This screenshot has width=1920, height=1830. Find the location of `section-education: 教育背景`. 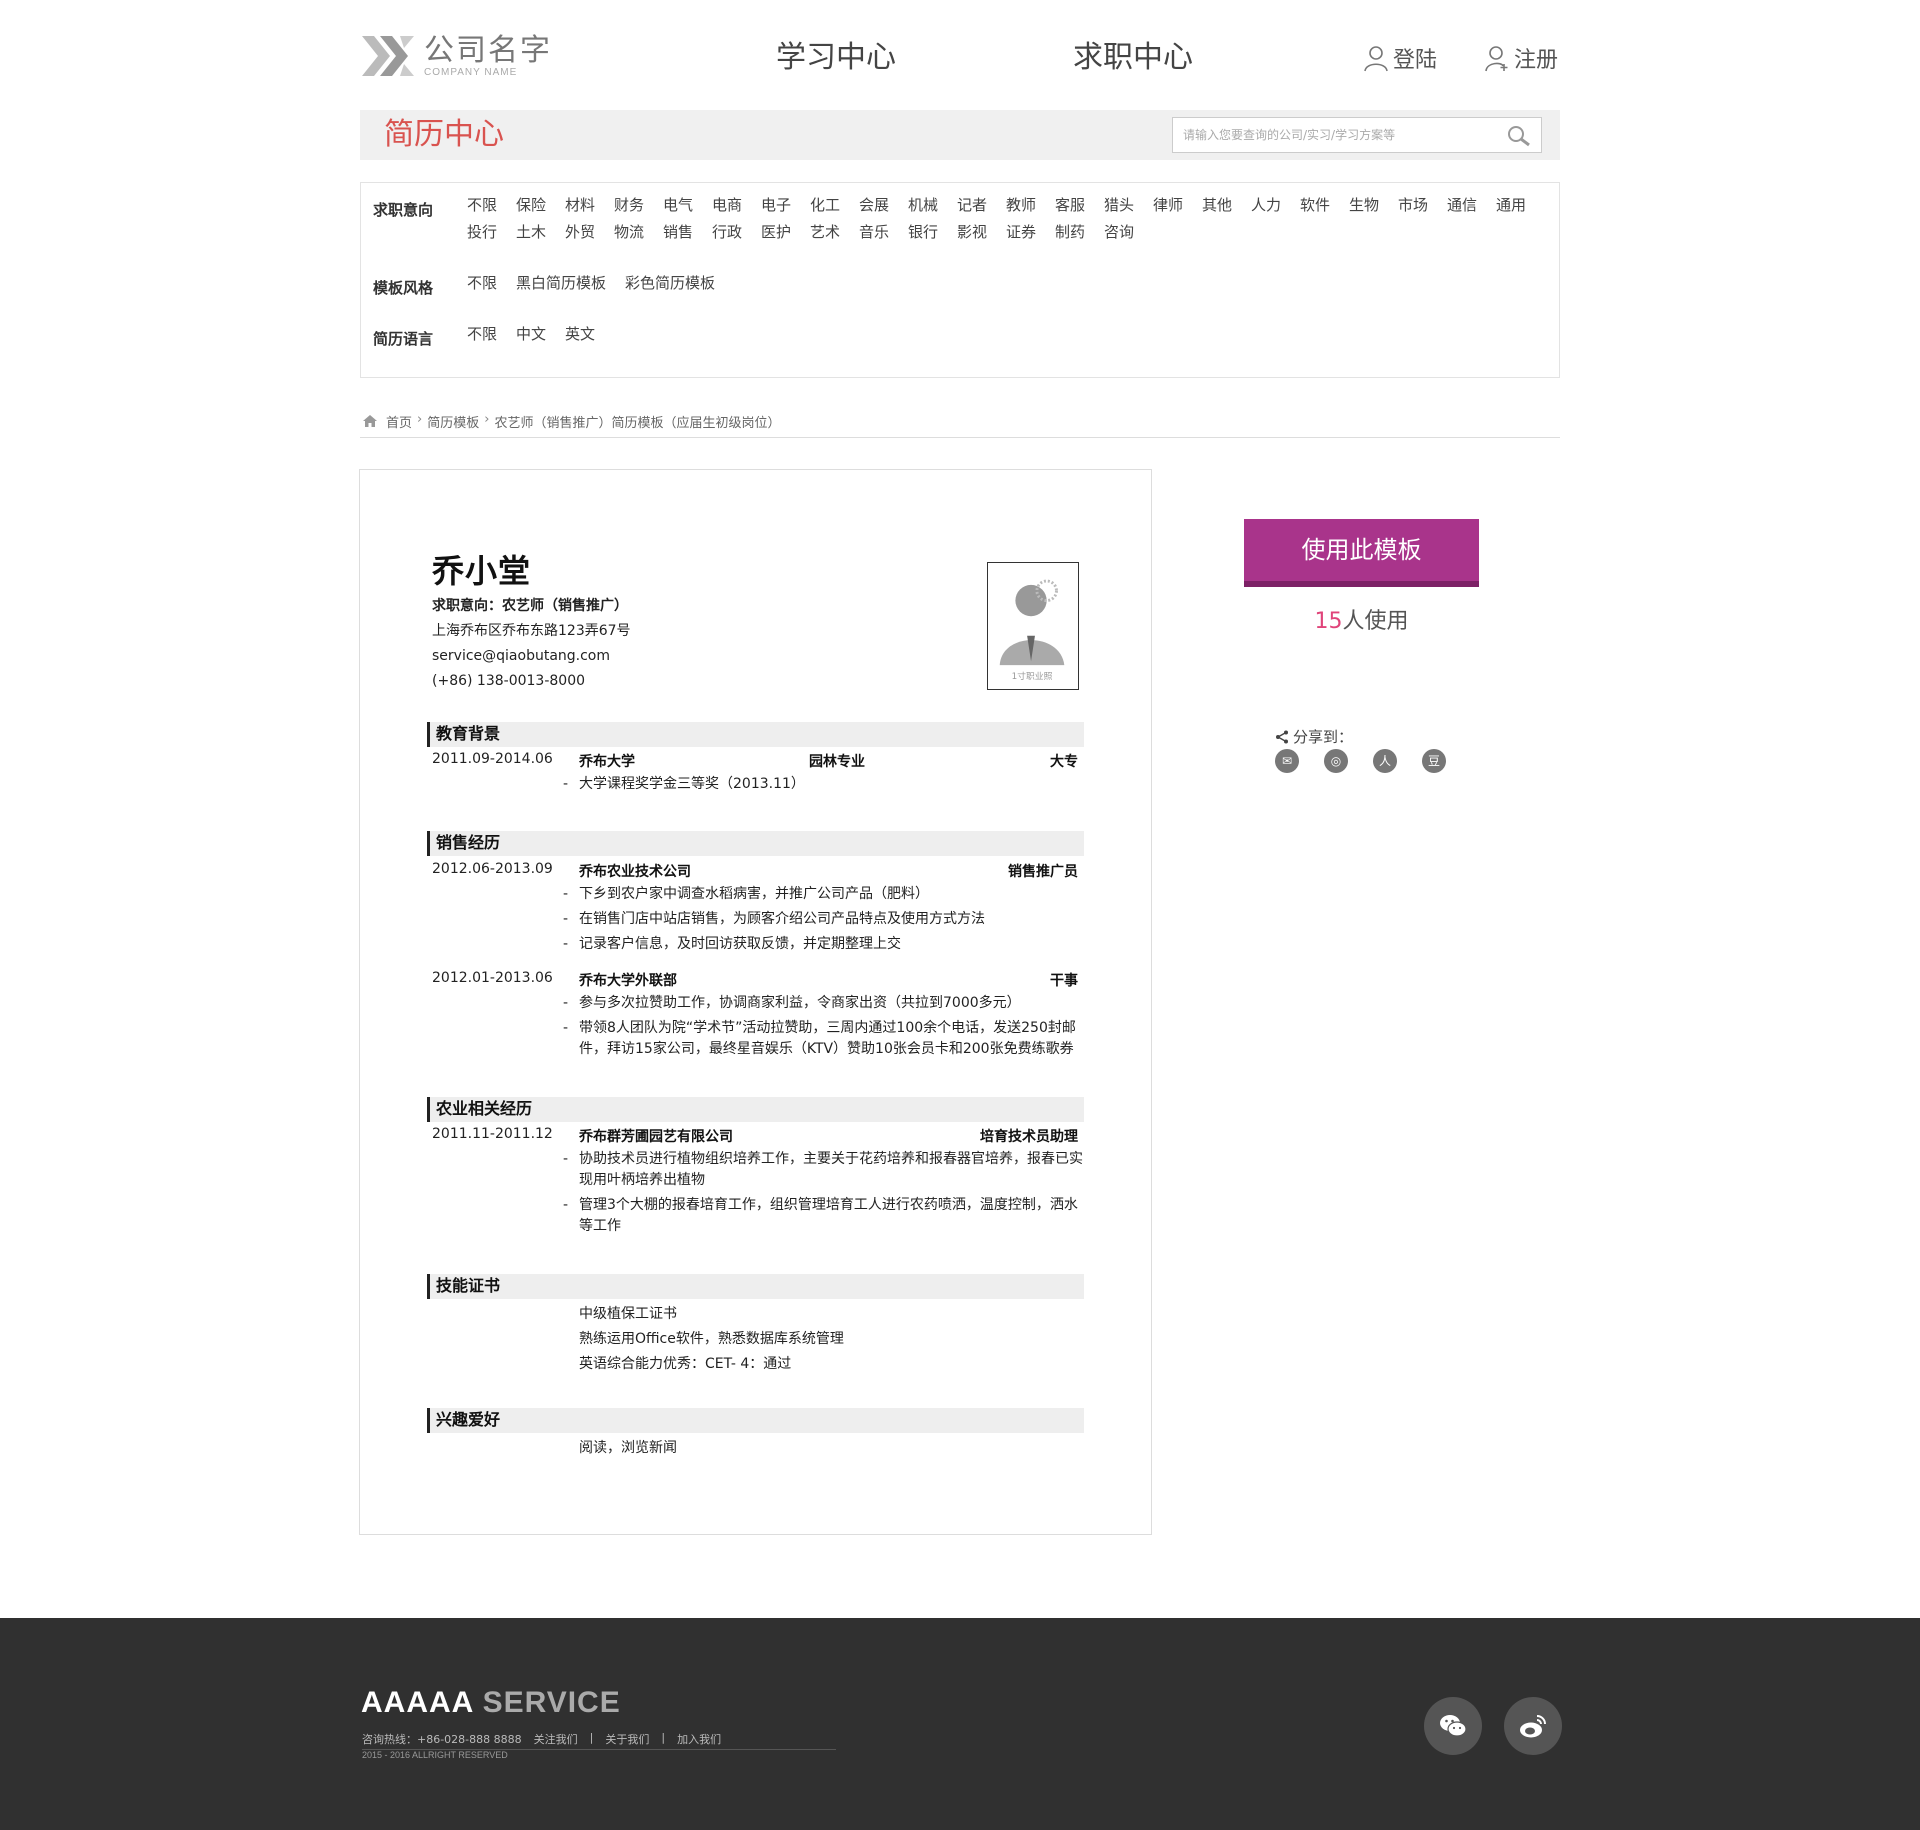

section-education: 教育背景 is located at coordinates (755, 734).